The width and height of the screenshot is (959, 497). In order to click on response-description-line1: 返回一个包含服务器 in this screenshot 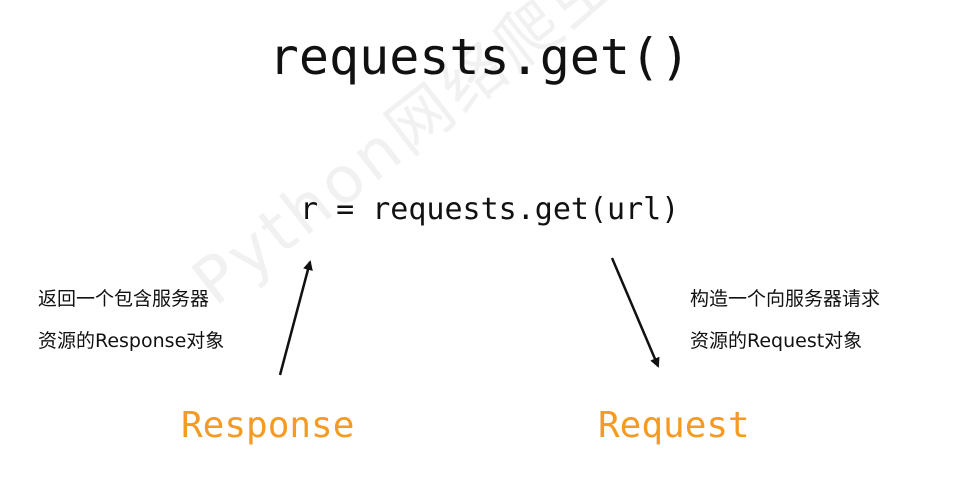, I will do `click(124, 299)`.